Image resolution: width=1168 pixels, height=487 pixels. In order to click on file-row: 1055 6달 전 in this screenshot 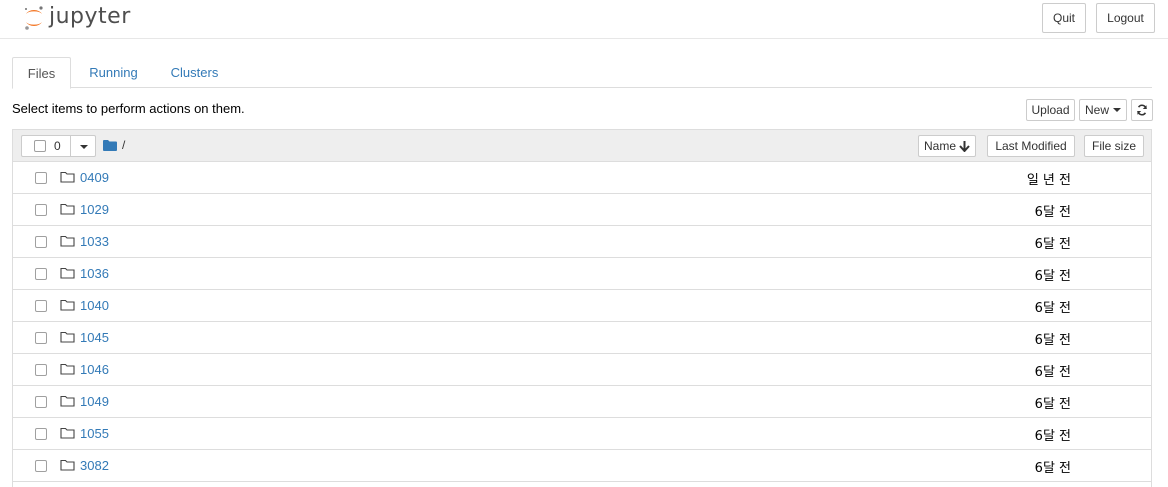, I will do `click(582, 434)`.